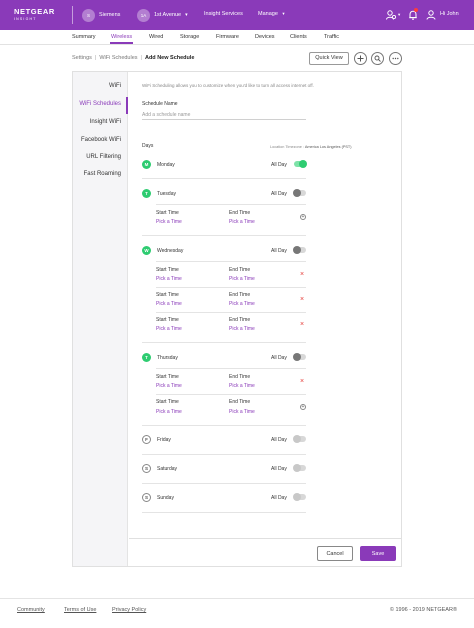 Image resolution: width=474 pixels, height=628 pixels. What do you see at coordinates (265, 37) in the screenshot?
I see `tab-devices: Devices` at bounding box center [265, 37].